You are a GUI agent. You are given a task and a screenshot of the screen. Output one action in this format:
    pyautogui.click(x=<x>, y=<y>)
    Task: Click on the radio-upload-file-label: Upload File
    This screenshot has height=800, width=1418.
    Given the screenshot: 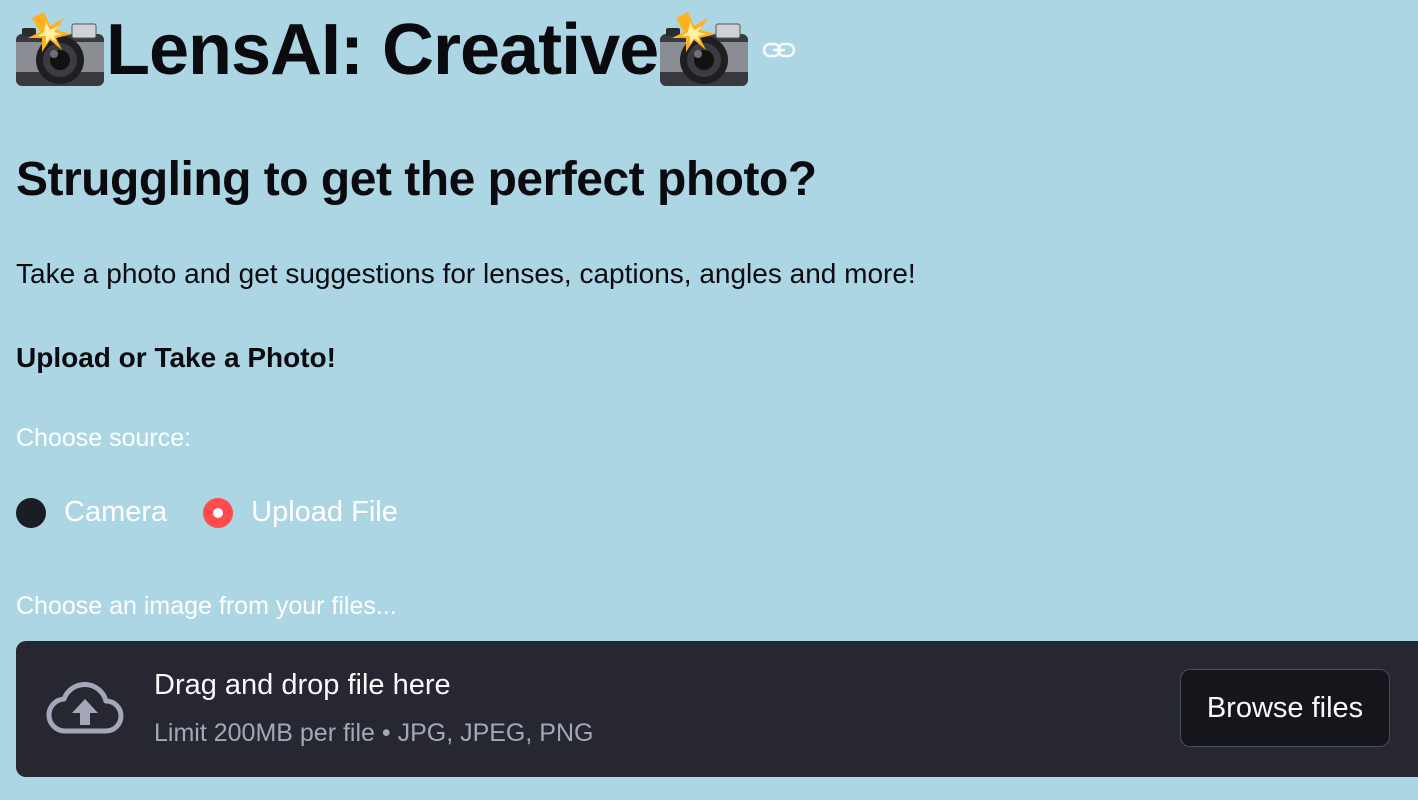 What is the action you would take?
    pyautogui.click(x=324, y=512)
    